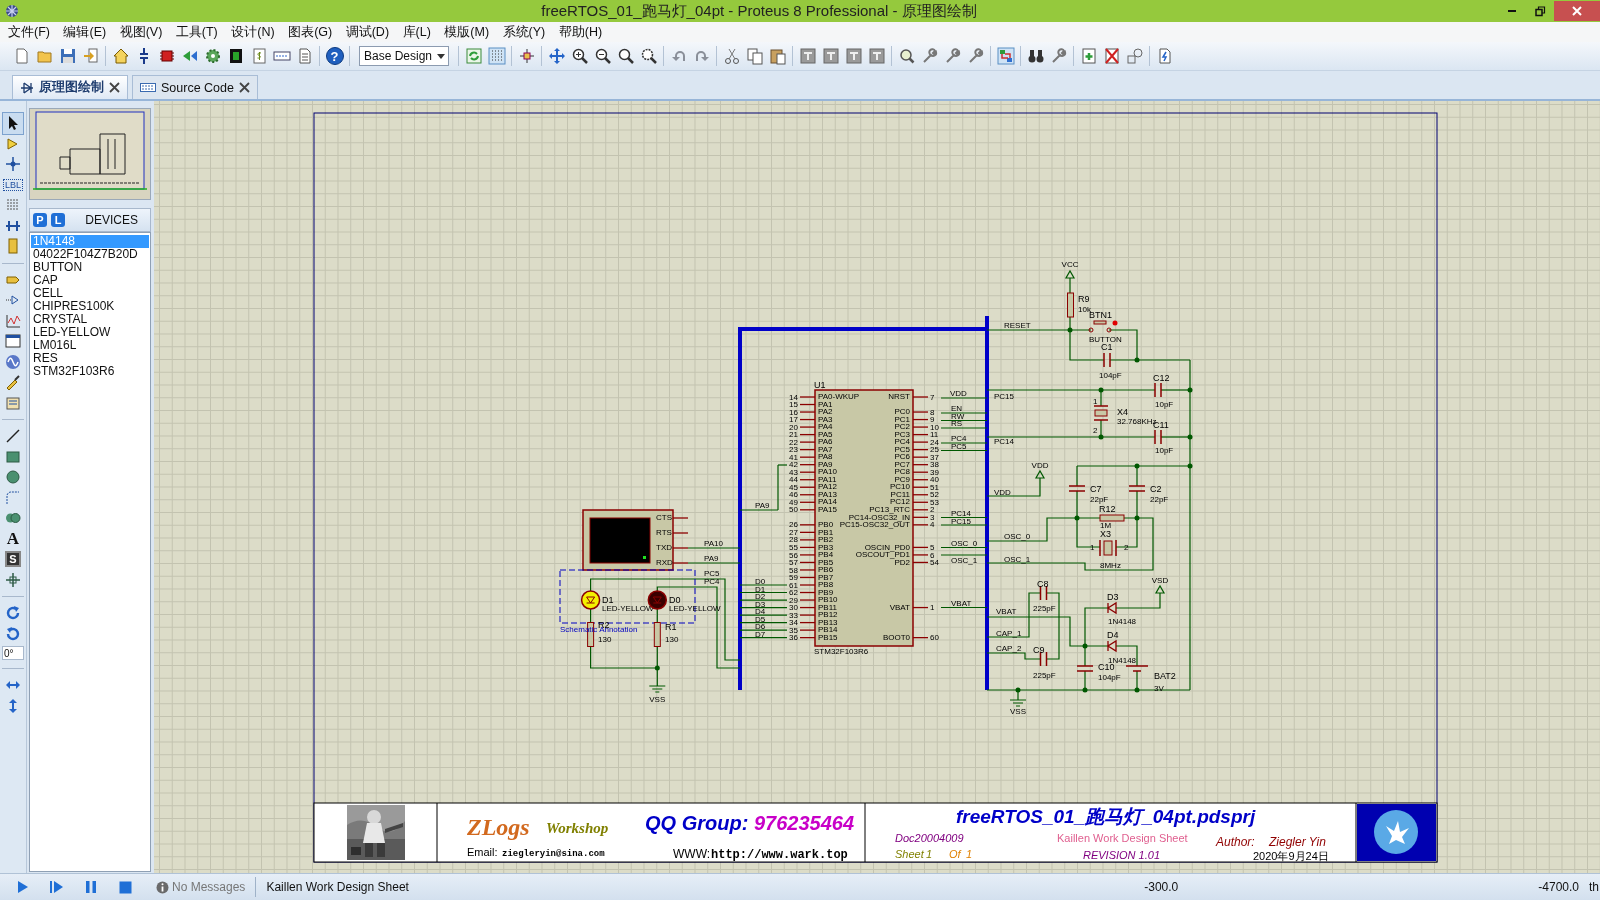  What do you see at coordinates (90, 345) in the screenshot?
I see `device-item: LM016L` at bounding box center [90, 345].